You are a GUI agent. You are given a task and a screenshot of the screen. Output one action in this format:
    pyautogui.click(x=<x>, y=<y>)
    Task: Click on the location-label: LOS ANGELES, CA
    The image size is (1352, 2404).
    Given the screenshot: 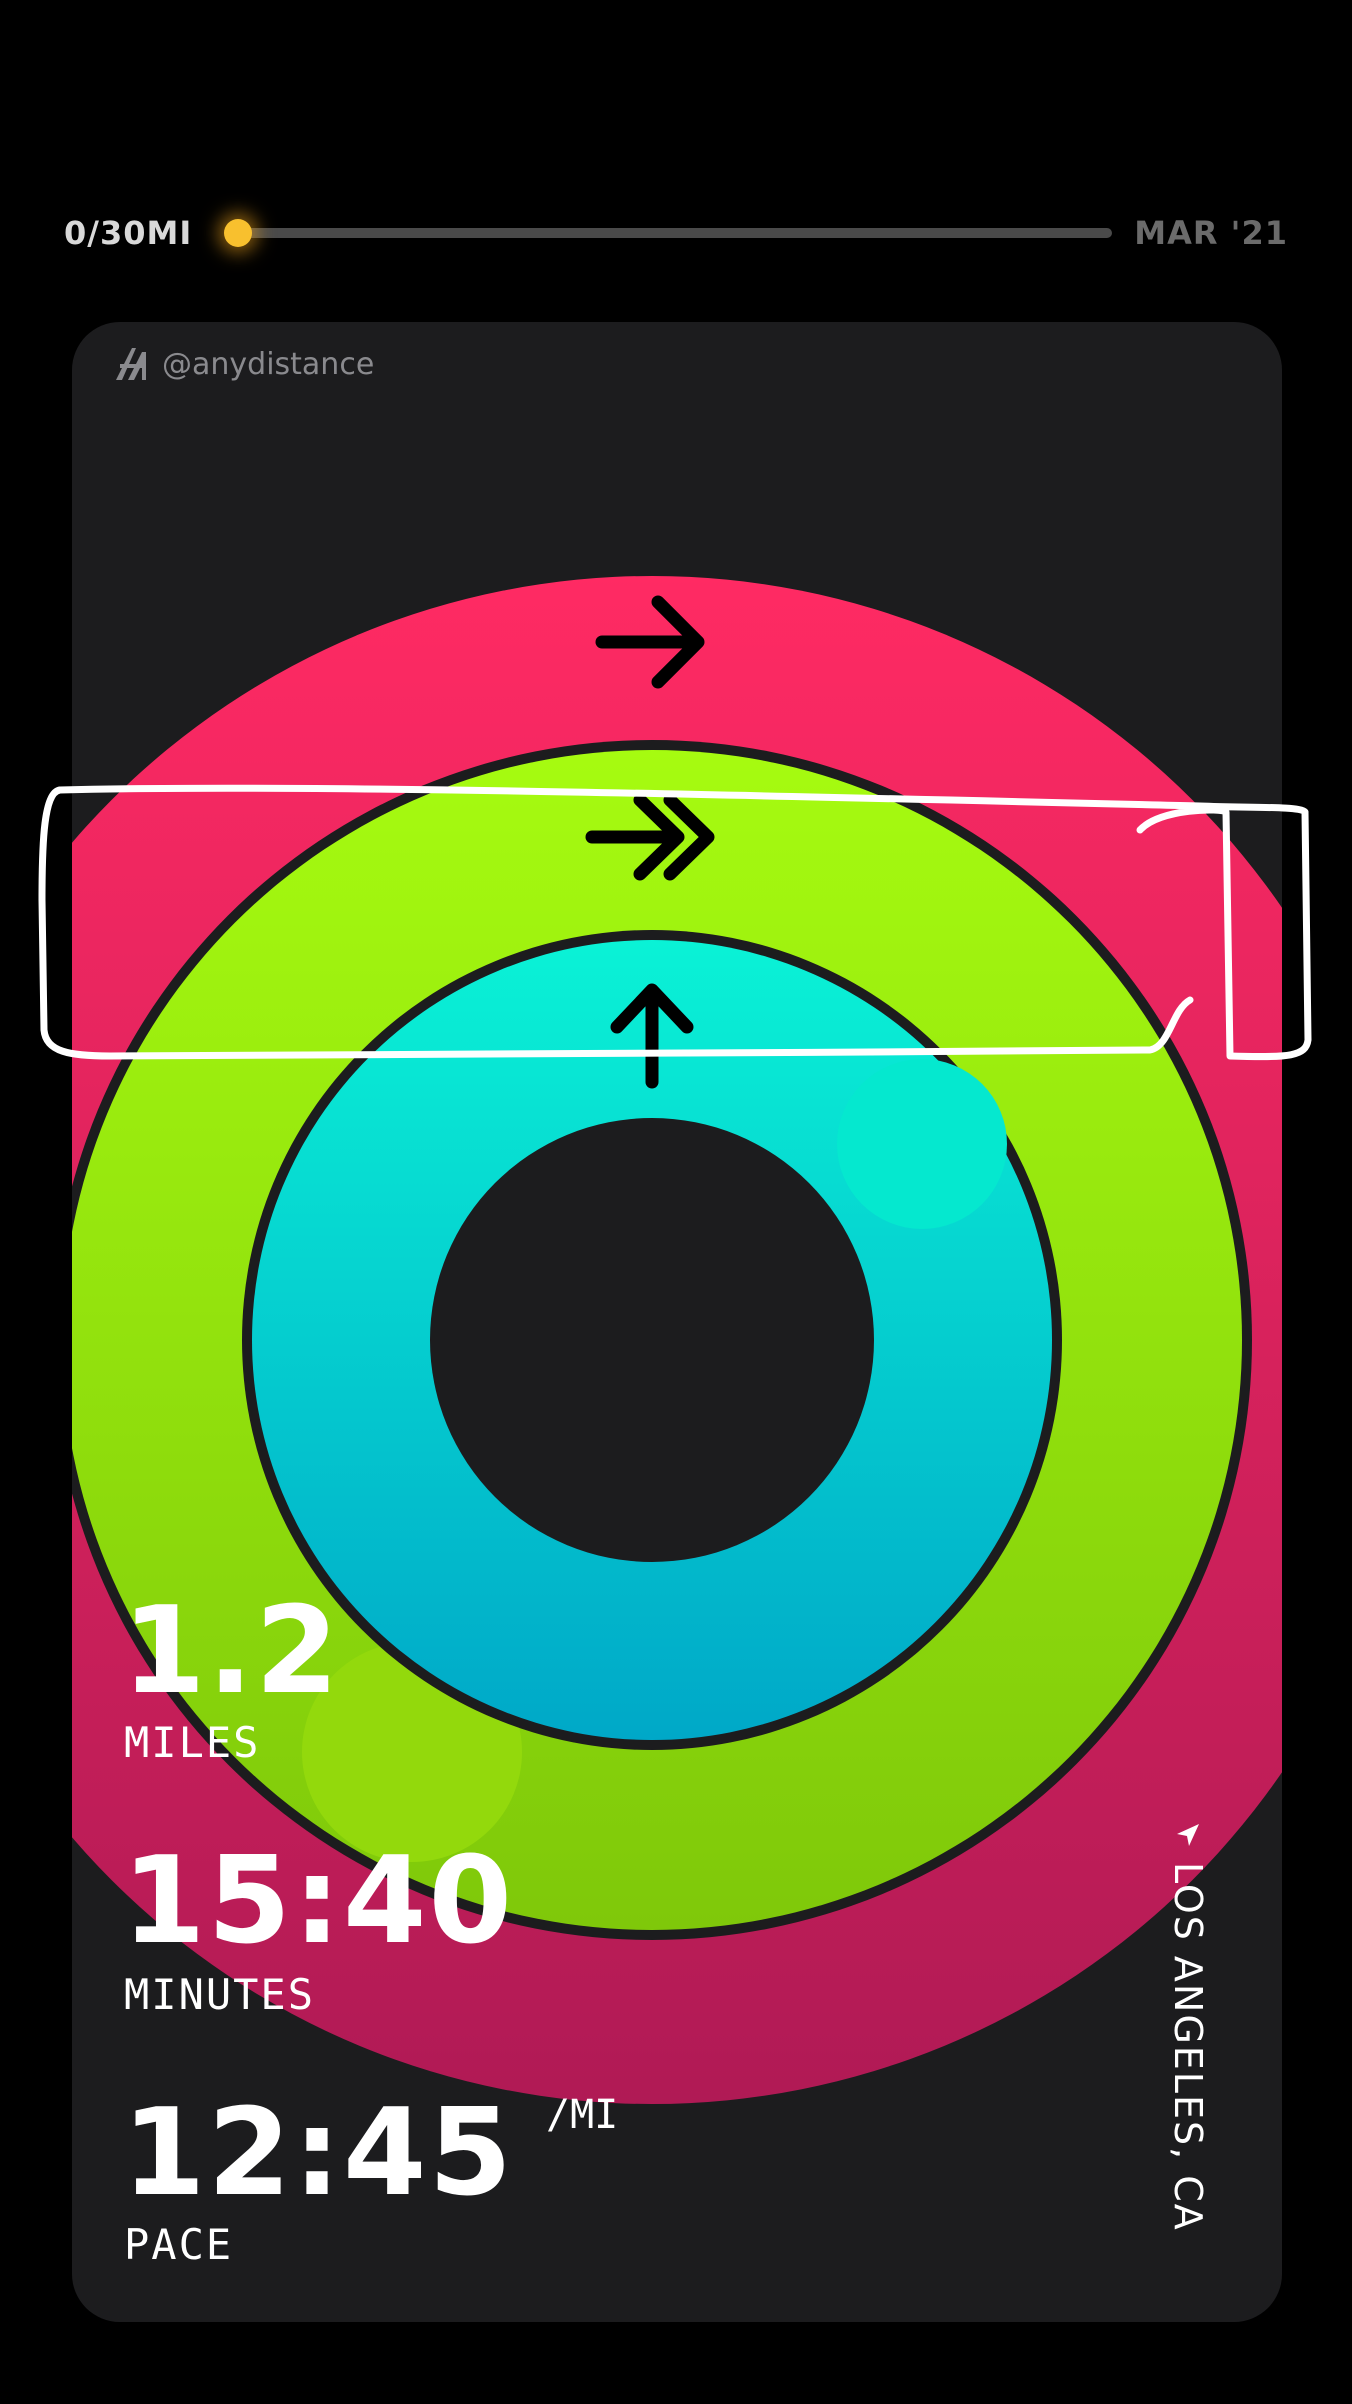 What is the action you would take?
    pyautogui.click(x=1188, y=2027)
    